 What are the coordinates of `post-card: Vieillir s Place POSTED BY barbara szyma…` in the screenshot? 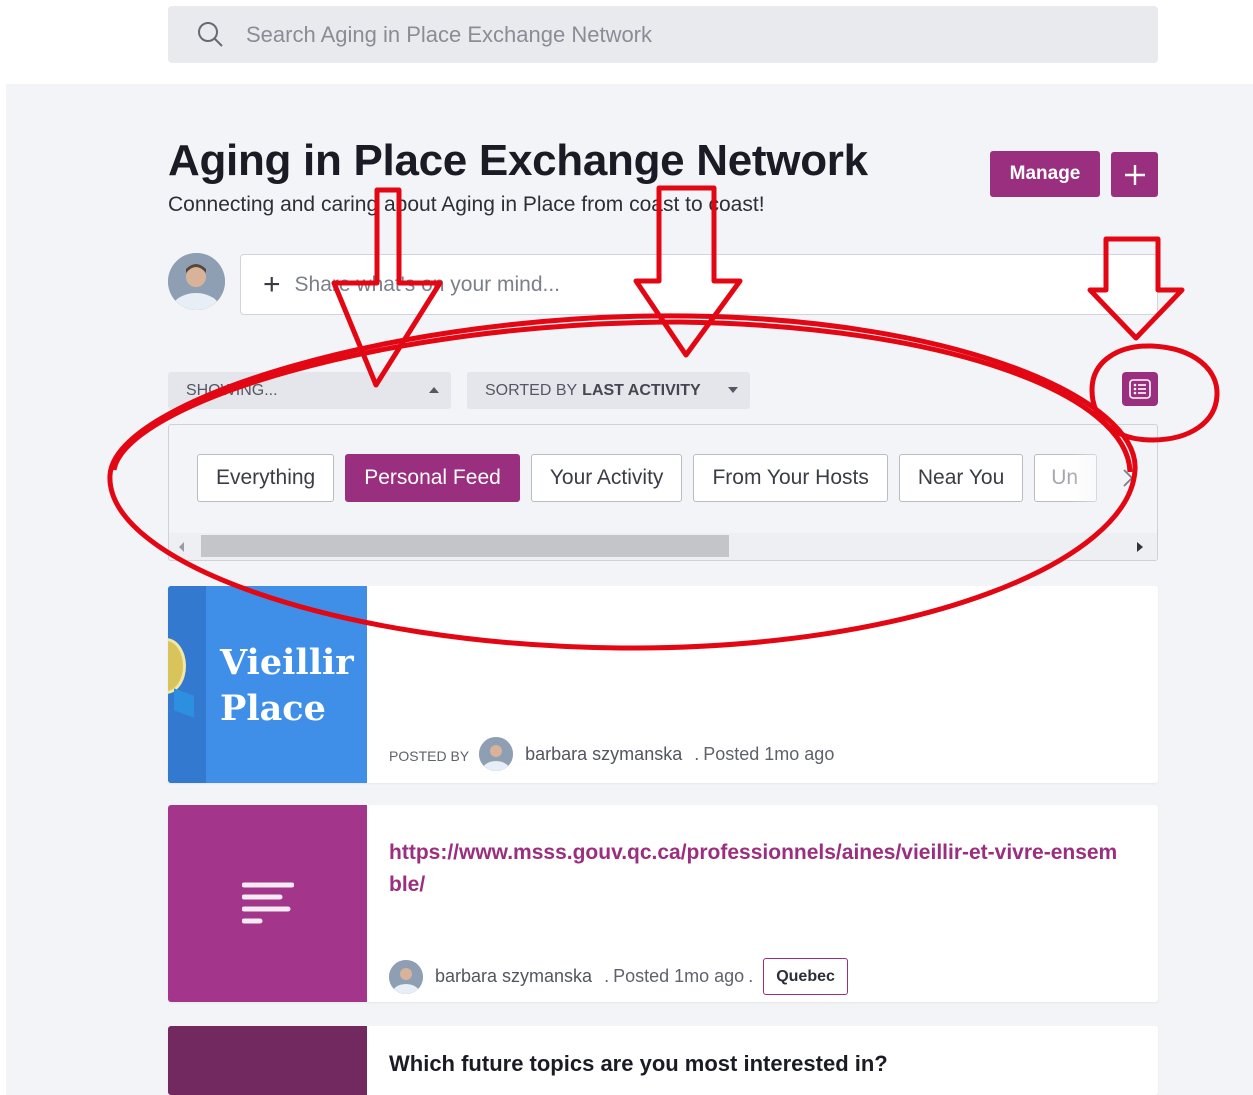 It's located at (663, 684).